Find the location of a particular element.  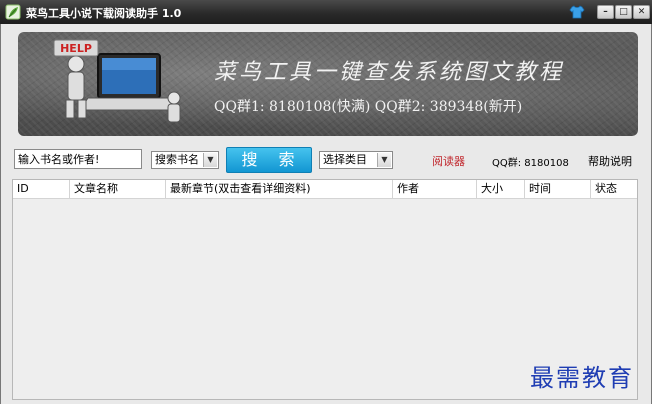

column-header-status: 状态 is located at coordinates (614, 189).